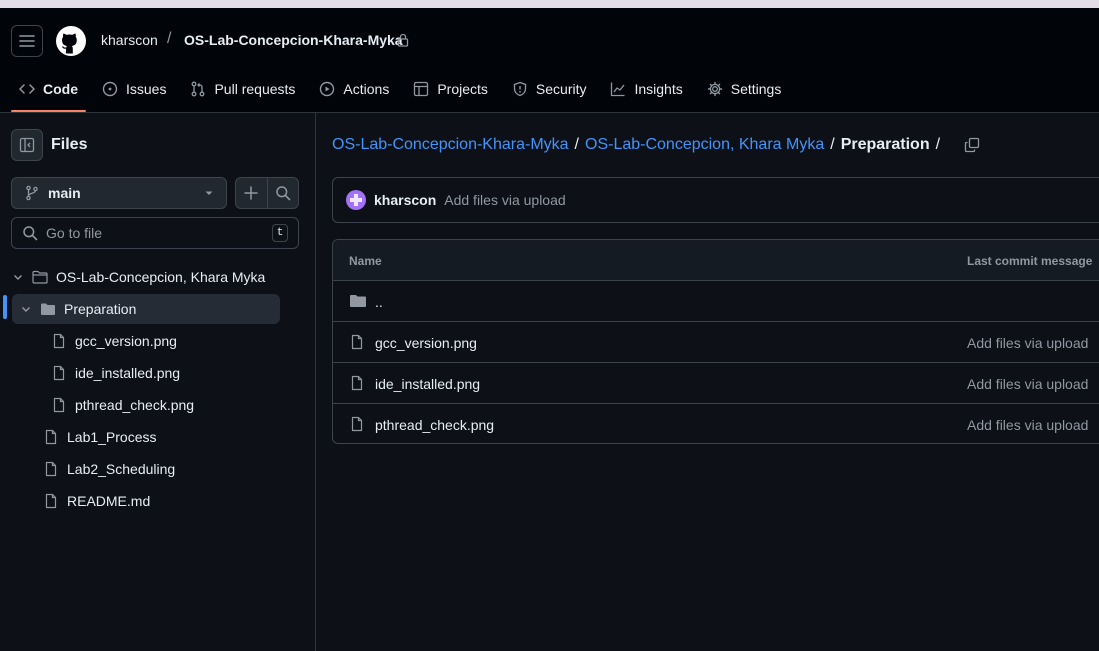 Image resolution: width=1099 pixels, height=651 pixels. Describe the element at coordinates (354, 89) in the screenshot. I see `tab-actions: Actions` at that location.